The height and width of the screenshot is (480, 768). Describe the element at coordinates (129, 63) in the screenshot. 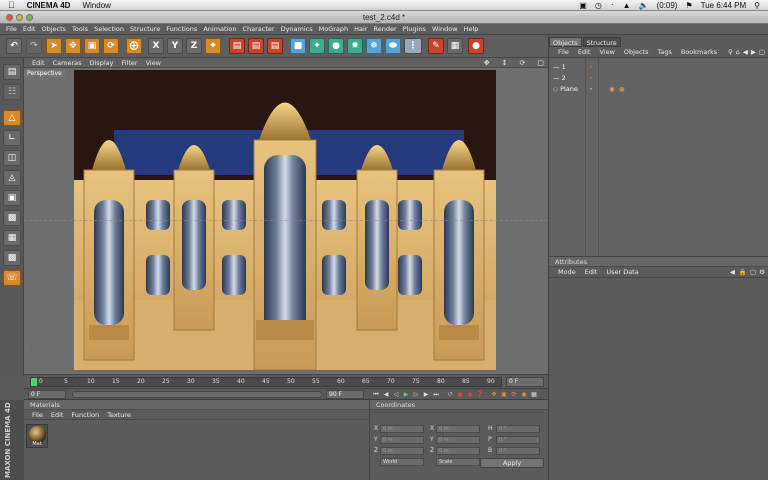

I see `viewport-menu-filter: Filter` at that location.